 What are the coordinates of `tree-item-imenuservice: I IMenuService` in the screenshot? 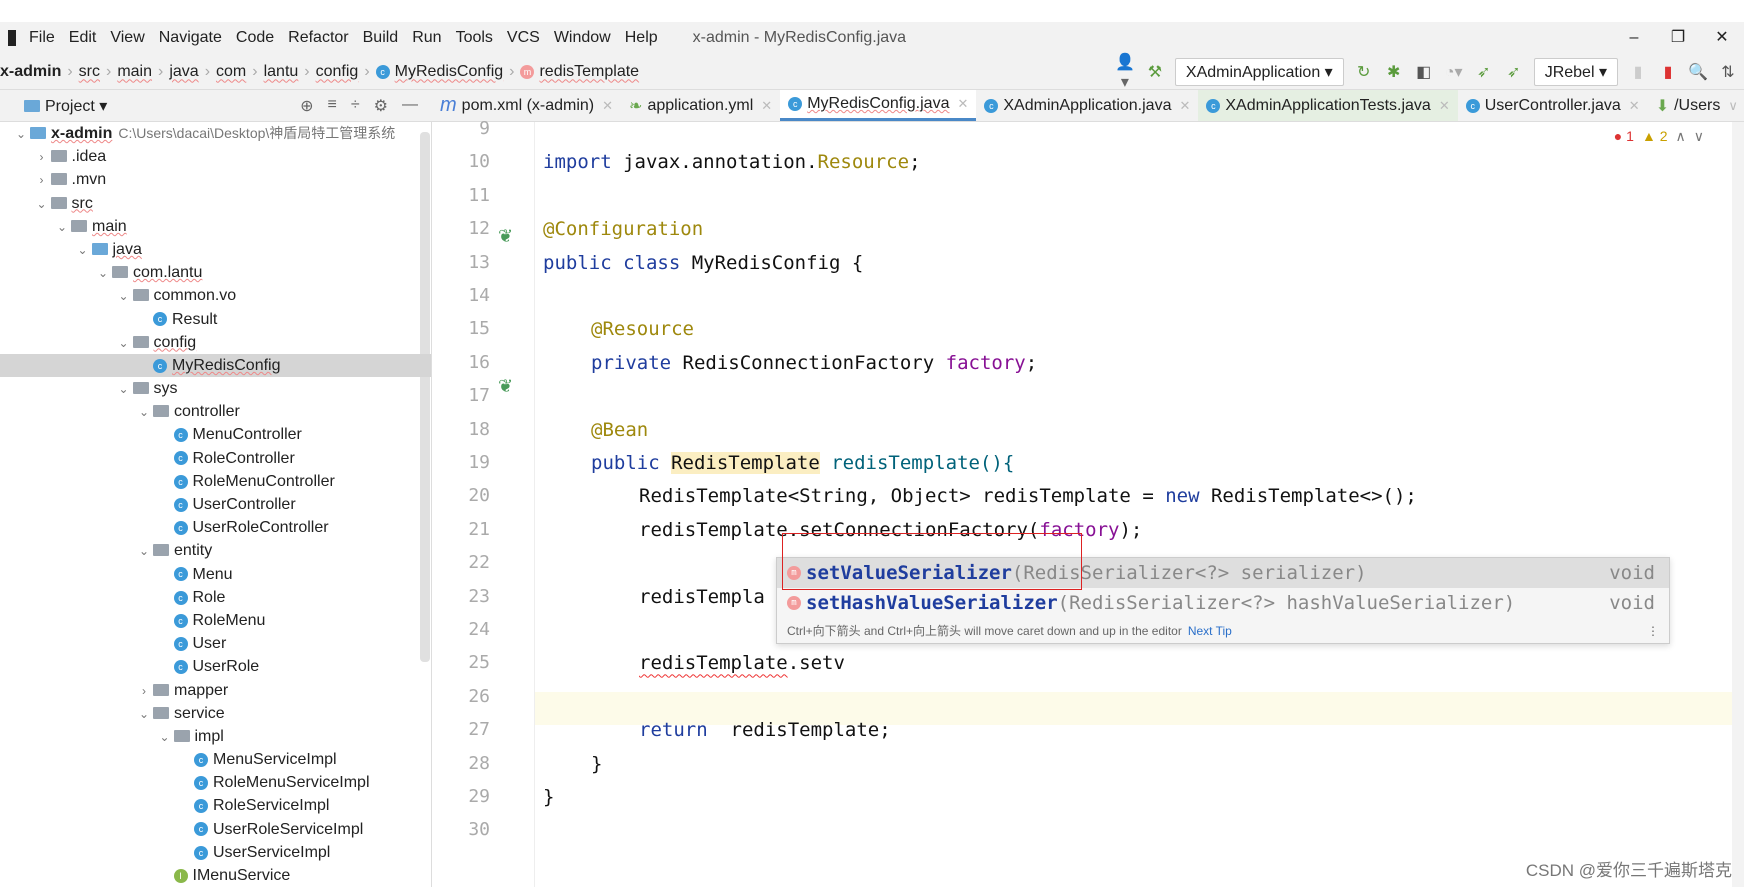 It's located at (215, 875).